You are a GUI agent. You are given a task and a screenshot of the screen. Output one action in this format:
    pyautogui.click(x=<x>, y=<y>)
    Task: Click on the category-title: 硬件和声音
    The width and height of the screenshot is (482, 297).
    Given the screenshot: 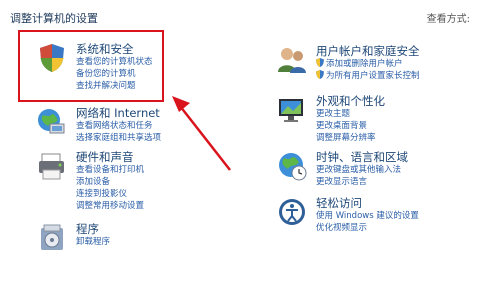 What is the action you would take?
    pyautogui.click(x=110, y=157)
    